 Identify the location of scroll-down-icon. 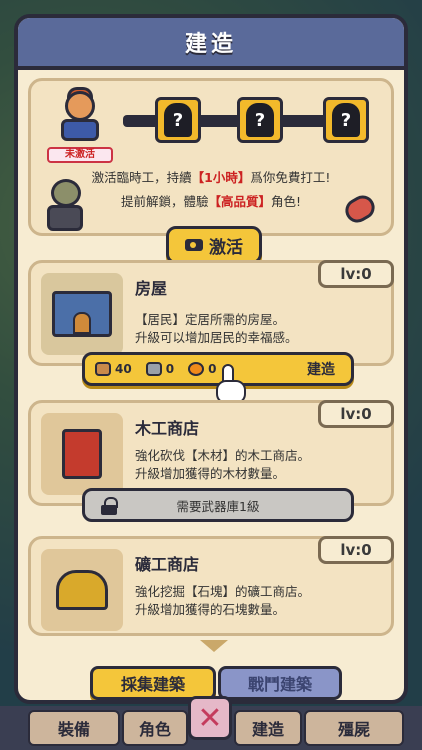
(214, 646).